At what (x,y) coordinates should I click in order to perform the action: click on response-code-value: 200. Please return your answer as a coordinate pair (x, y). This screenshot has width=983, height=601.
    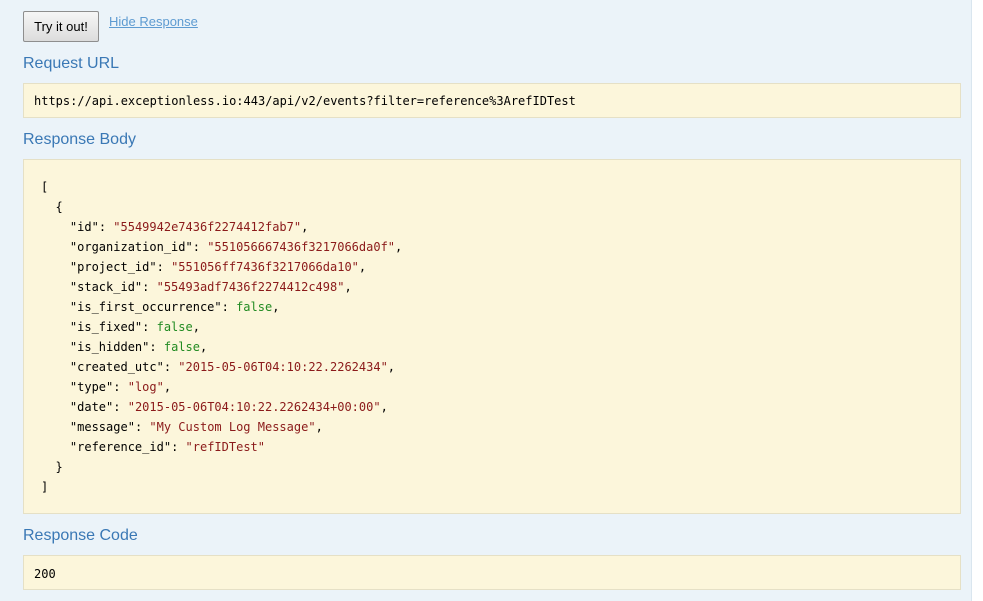
    Looking at the image, I should click on (45, 574).